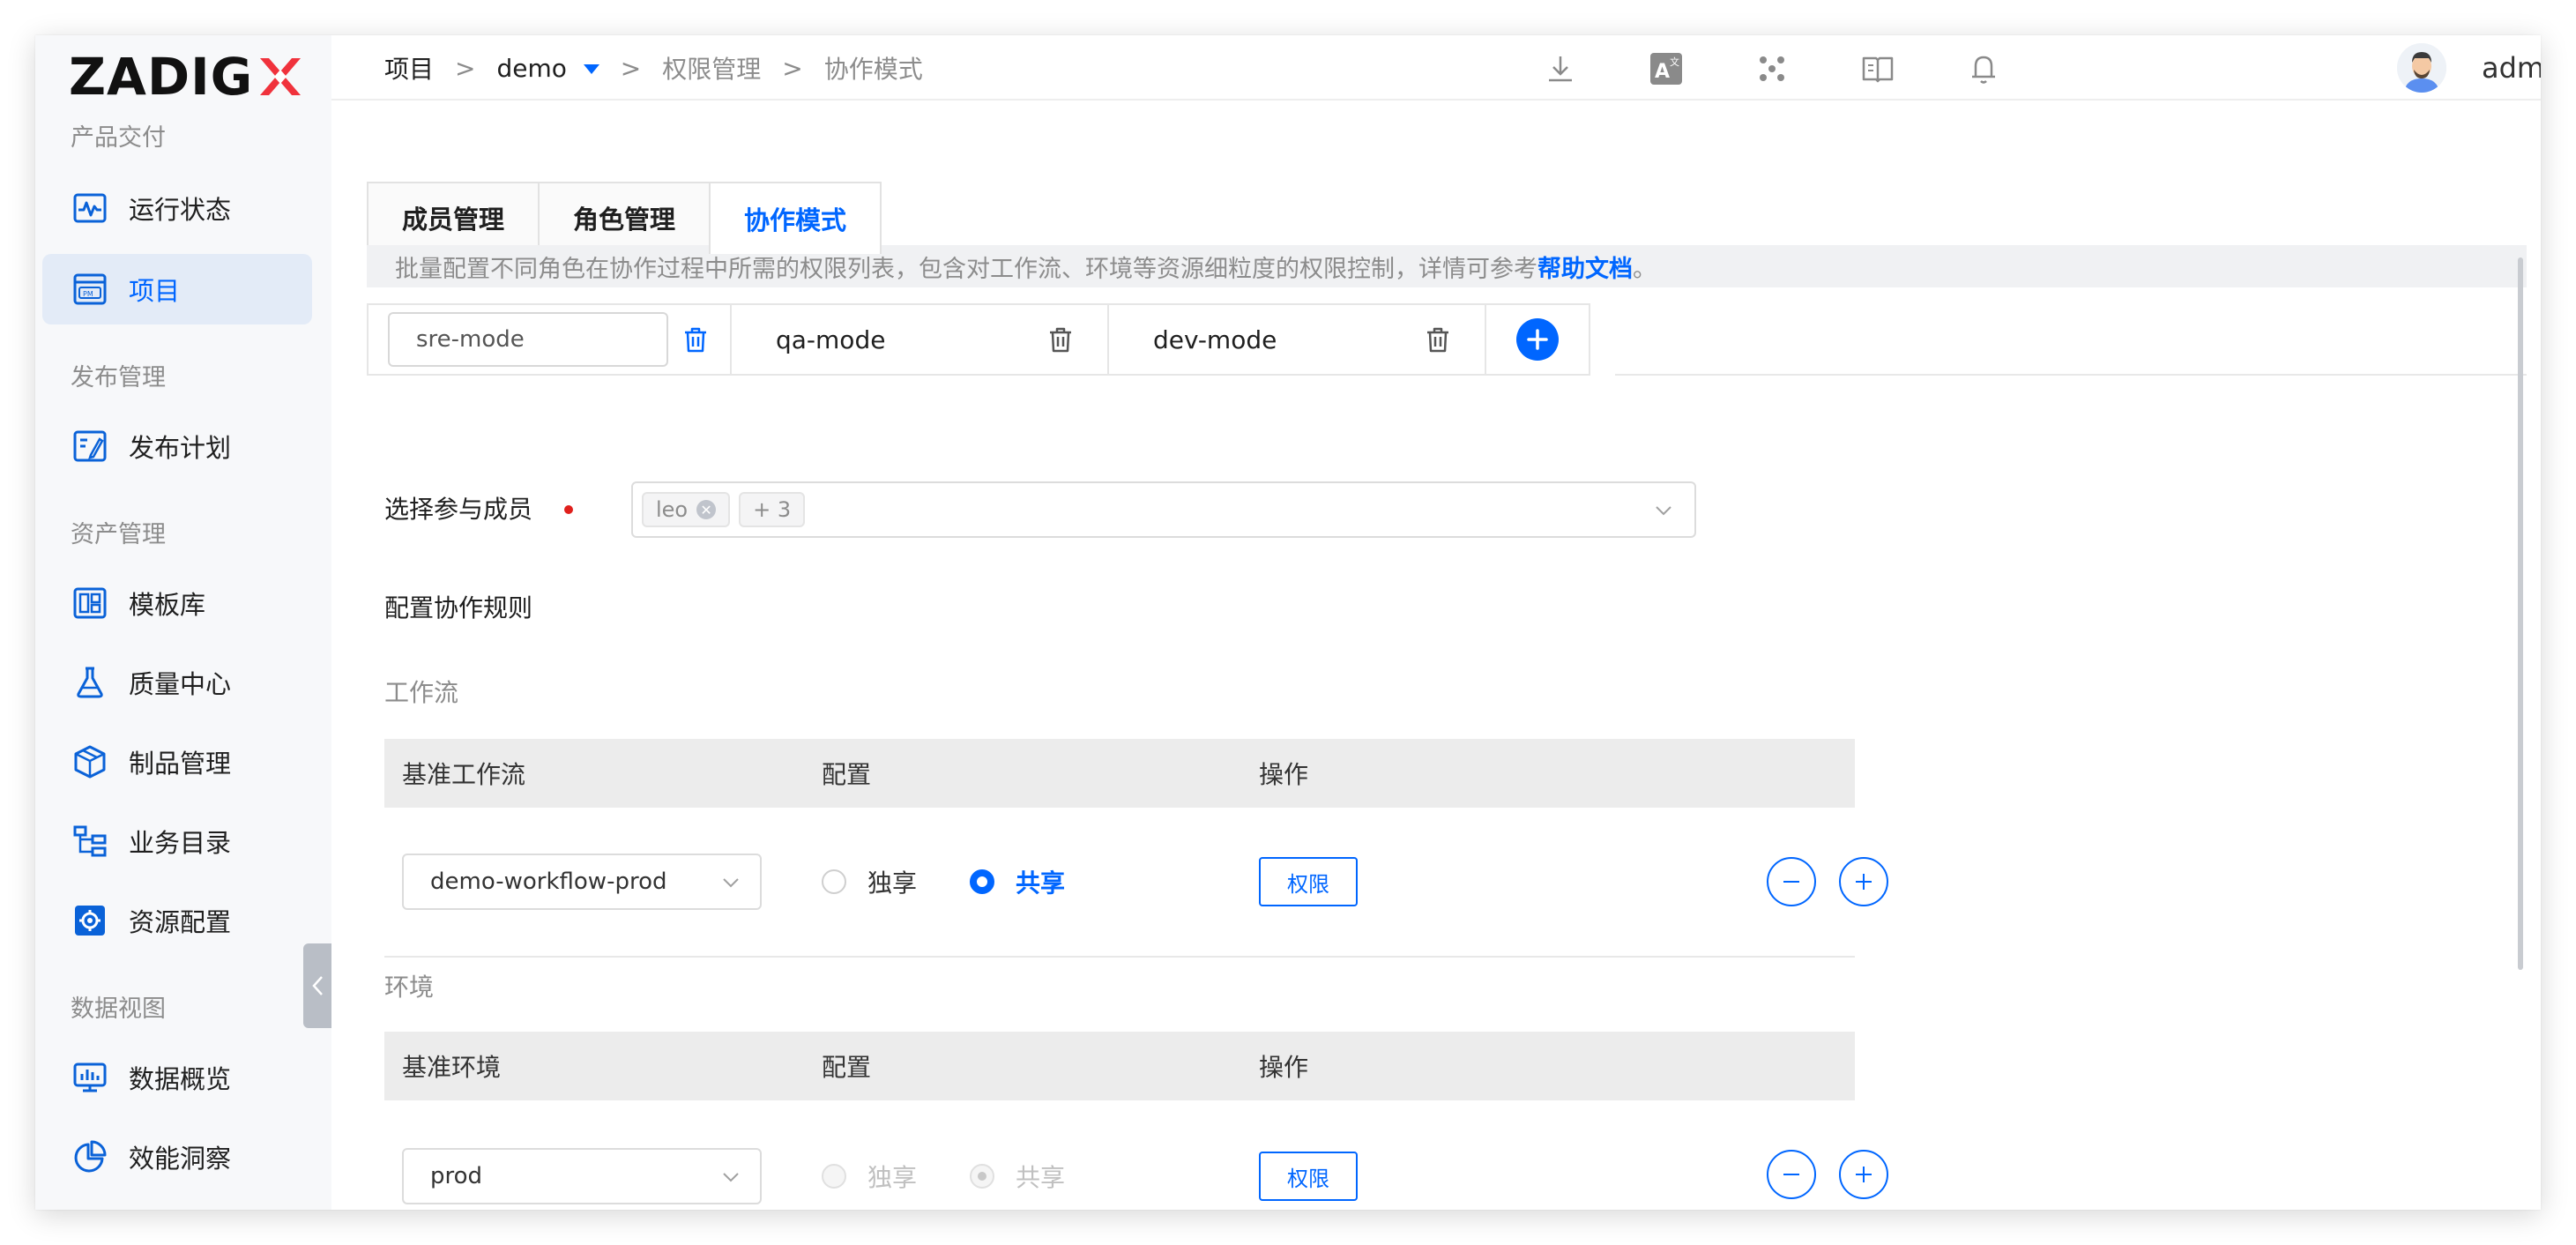 The width and height of the screenshot is (2576, 1245). I want to click on apps-button, so click(1772, 69).